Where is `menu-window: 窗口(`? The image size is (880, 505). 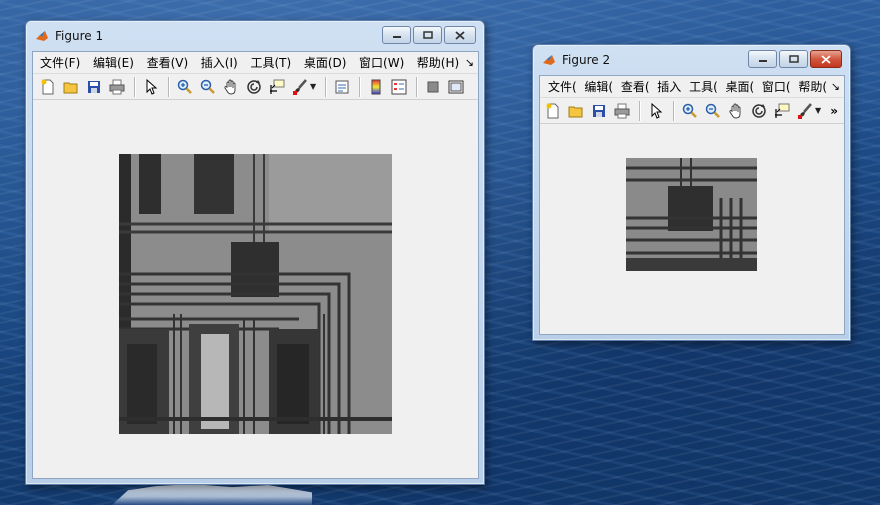
menu-window: 窗口( is located at coordinates (776, 86).